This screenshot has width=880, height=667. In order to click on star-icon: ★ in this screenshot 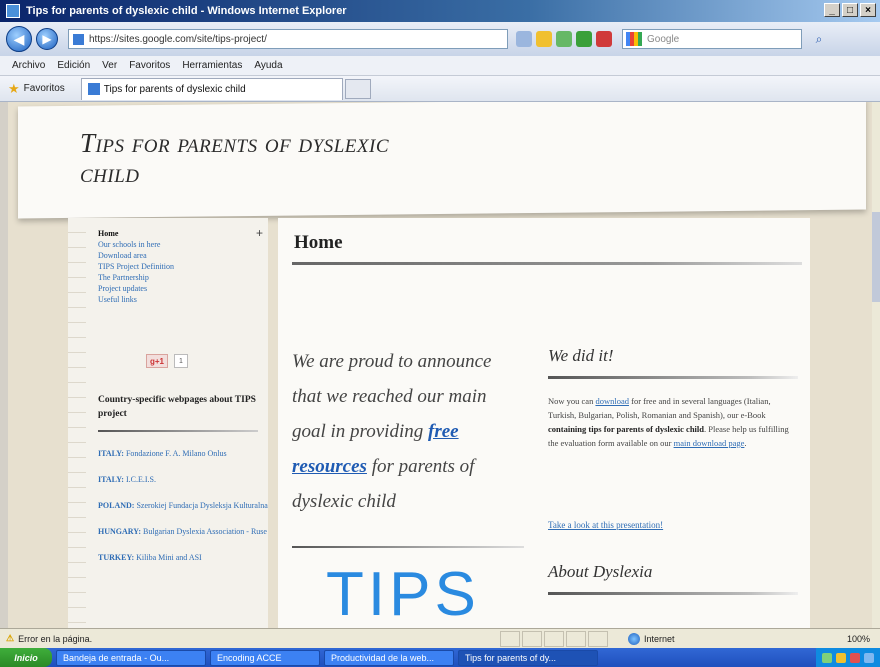, I will do `click(14, 88)`.